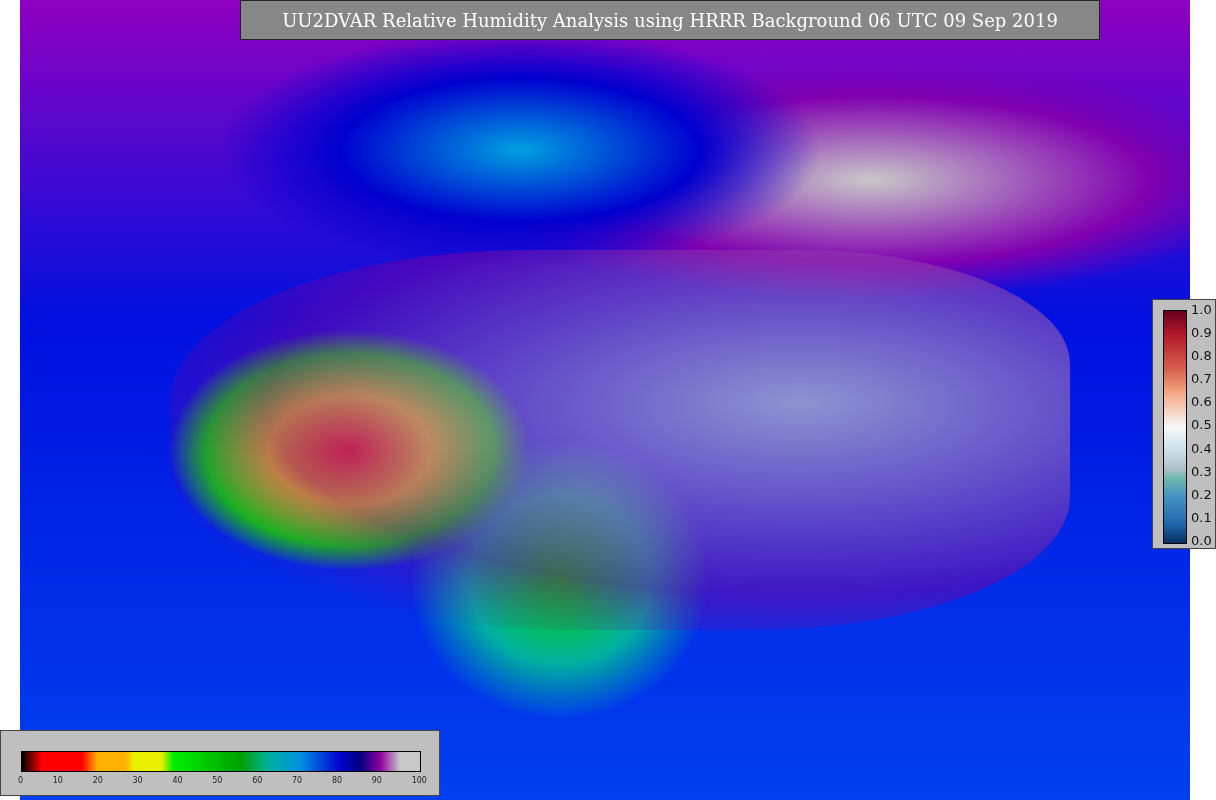 The image size is (1216, 800). I want to click on tick-label: 0.8, so click(1201, 356).